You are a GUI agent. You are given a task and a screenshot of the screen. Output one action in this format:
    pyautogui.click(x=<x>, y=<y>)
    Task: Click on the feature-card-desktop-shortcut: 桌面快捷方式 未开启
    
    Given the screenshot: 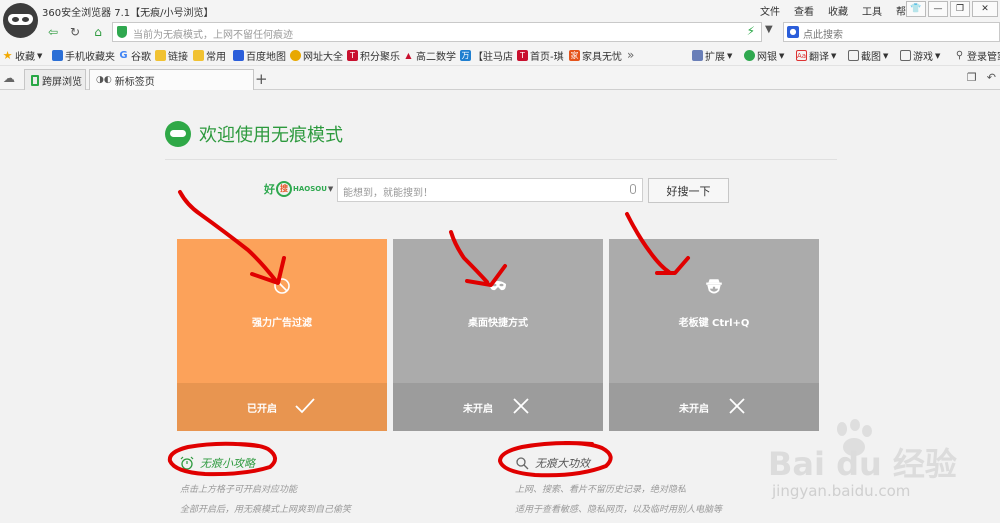 What is the action you would take?
    pyautogui.click(x=498, y=335)
    